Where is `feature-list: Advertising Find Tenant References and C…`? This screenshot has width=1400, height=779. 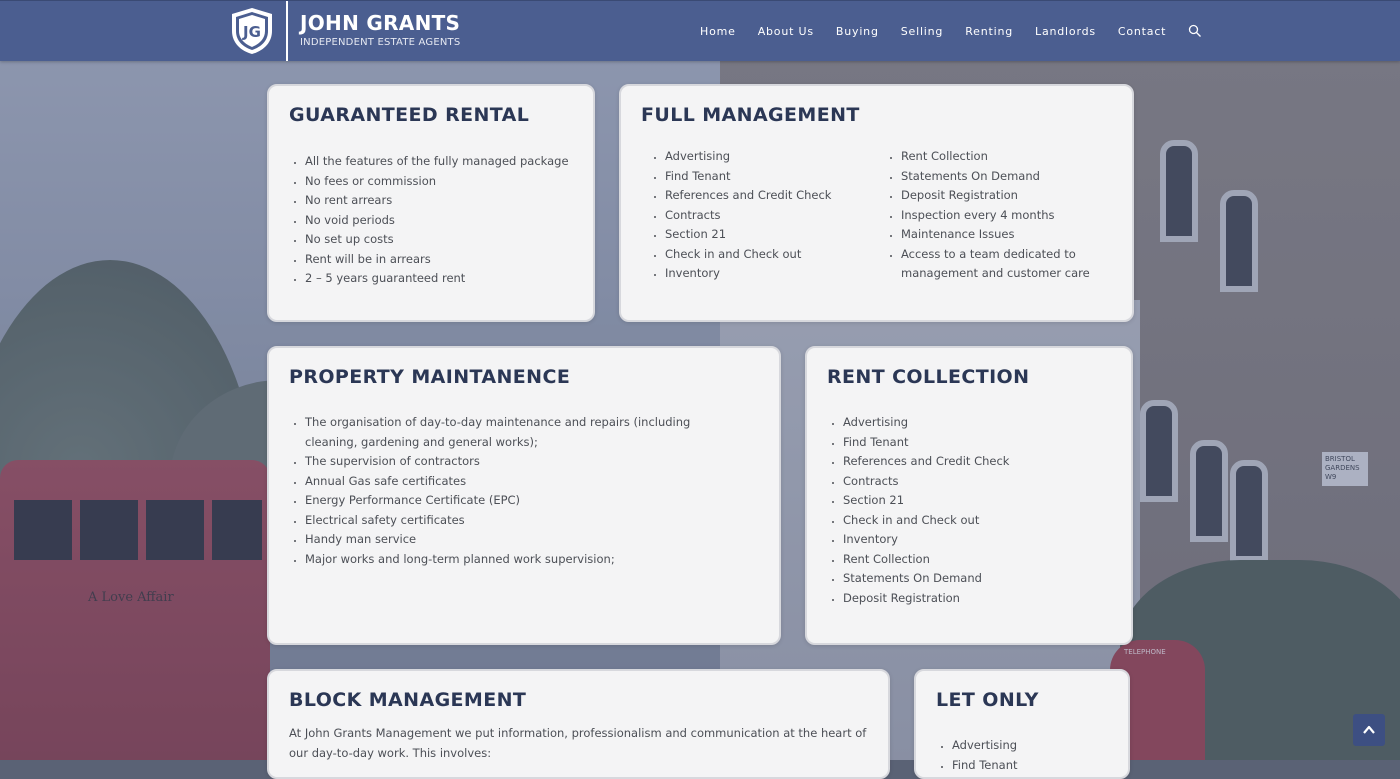 feature-list: Advertising Find Tenant References and C… is located at coordinates (975, 510).